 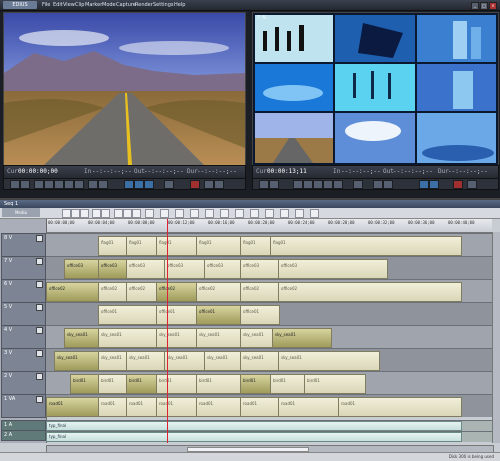 What do you see at coordinates (338, 184) in the screenshot?
I see `rec-fast-forward-icon` at bounding box center [338, 184].